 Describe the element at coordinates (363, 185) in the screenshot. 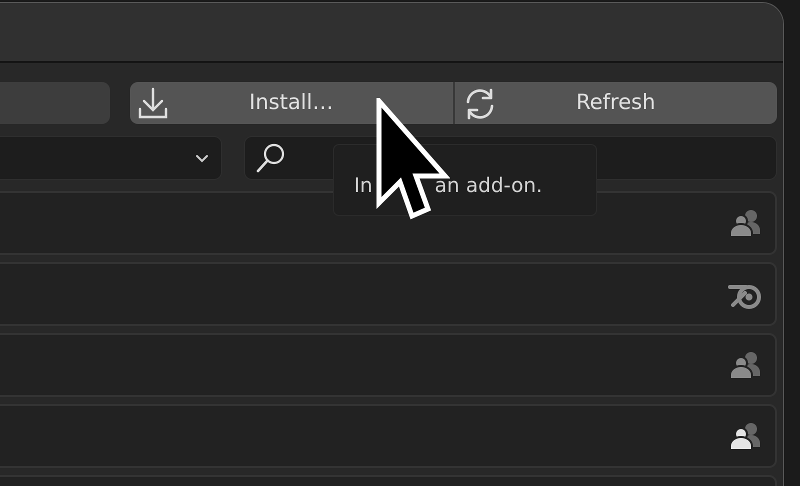

I see `tooltip-text: In` at that location.